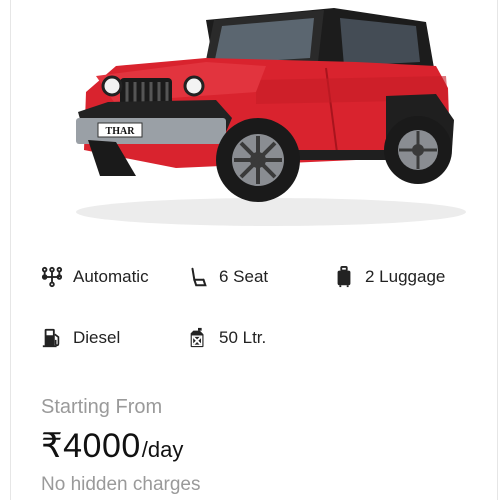 This screenshot has width=500, height=500. Describe the element at coordinates (121, 131) in the screenshot. I see `thar-badge: THAR` at that location.